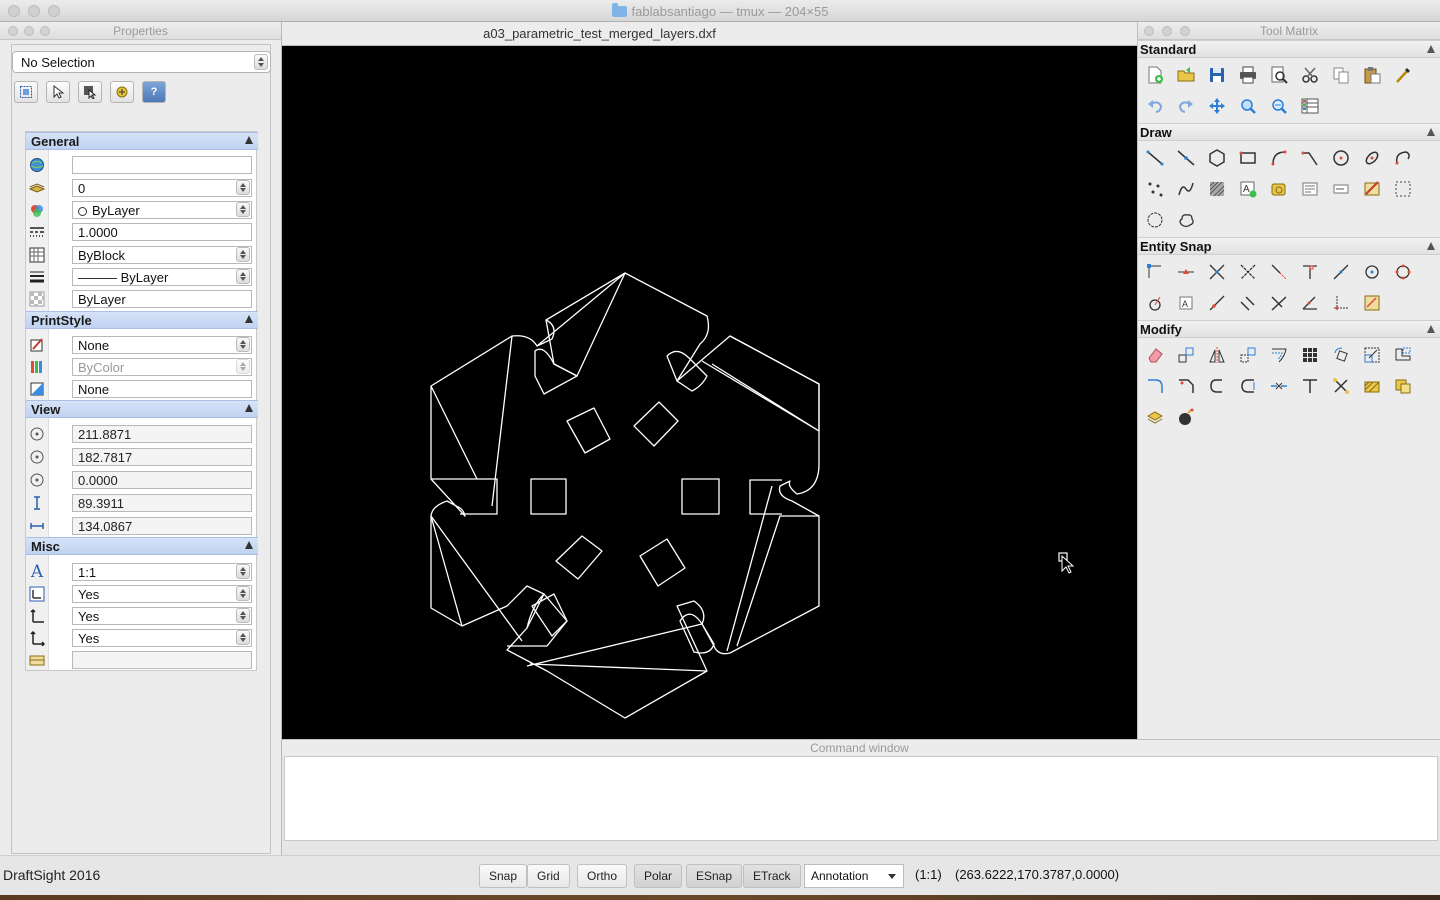 The width and height of the screenshot is (1440, 900). I want to click on snap-quadrant, so click(1403, 272).